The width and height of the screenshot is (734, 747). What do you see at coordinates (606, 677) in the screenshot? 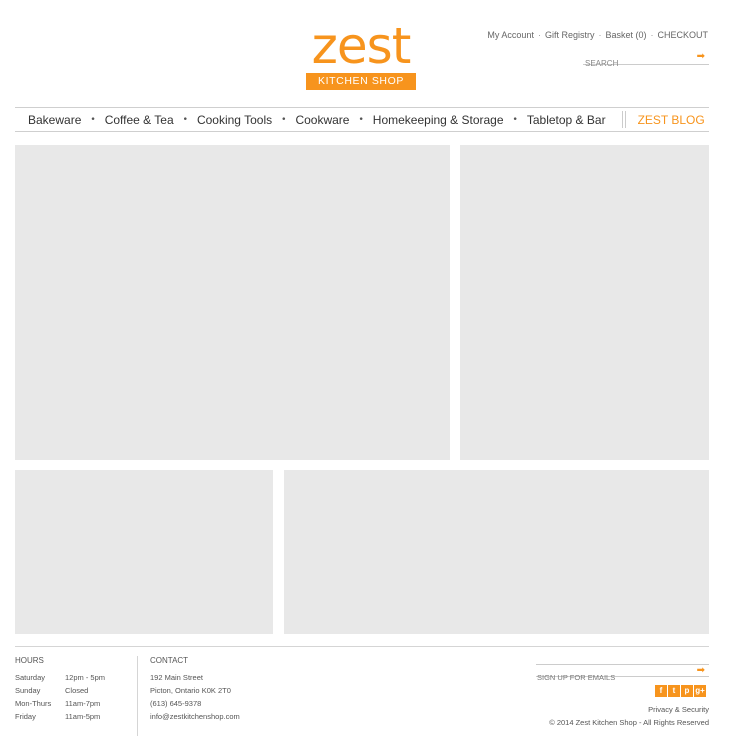
I see `email-signup-input` at bounding box center [606, 677].